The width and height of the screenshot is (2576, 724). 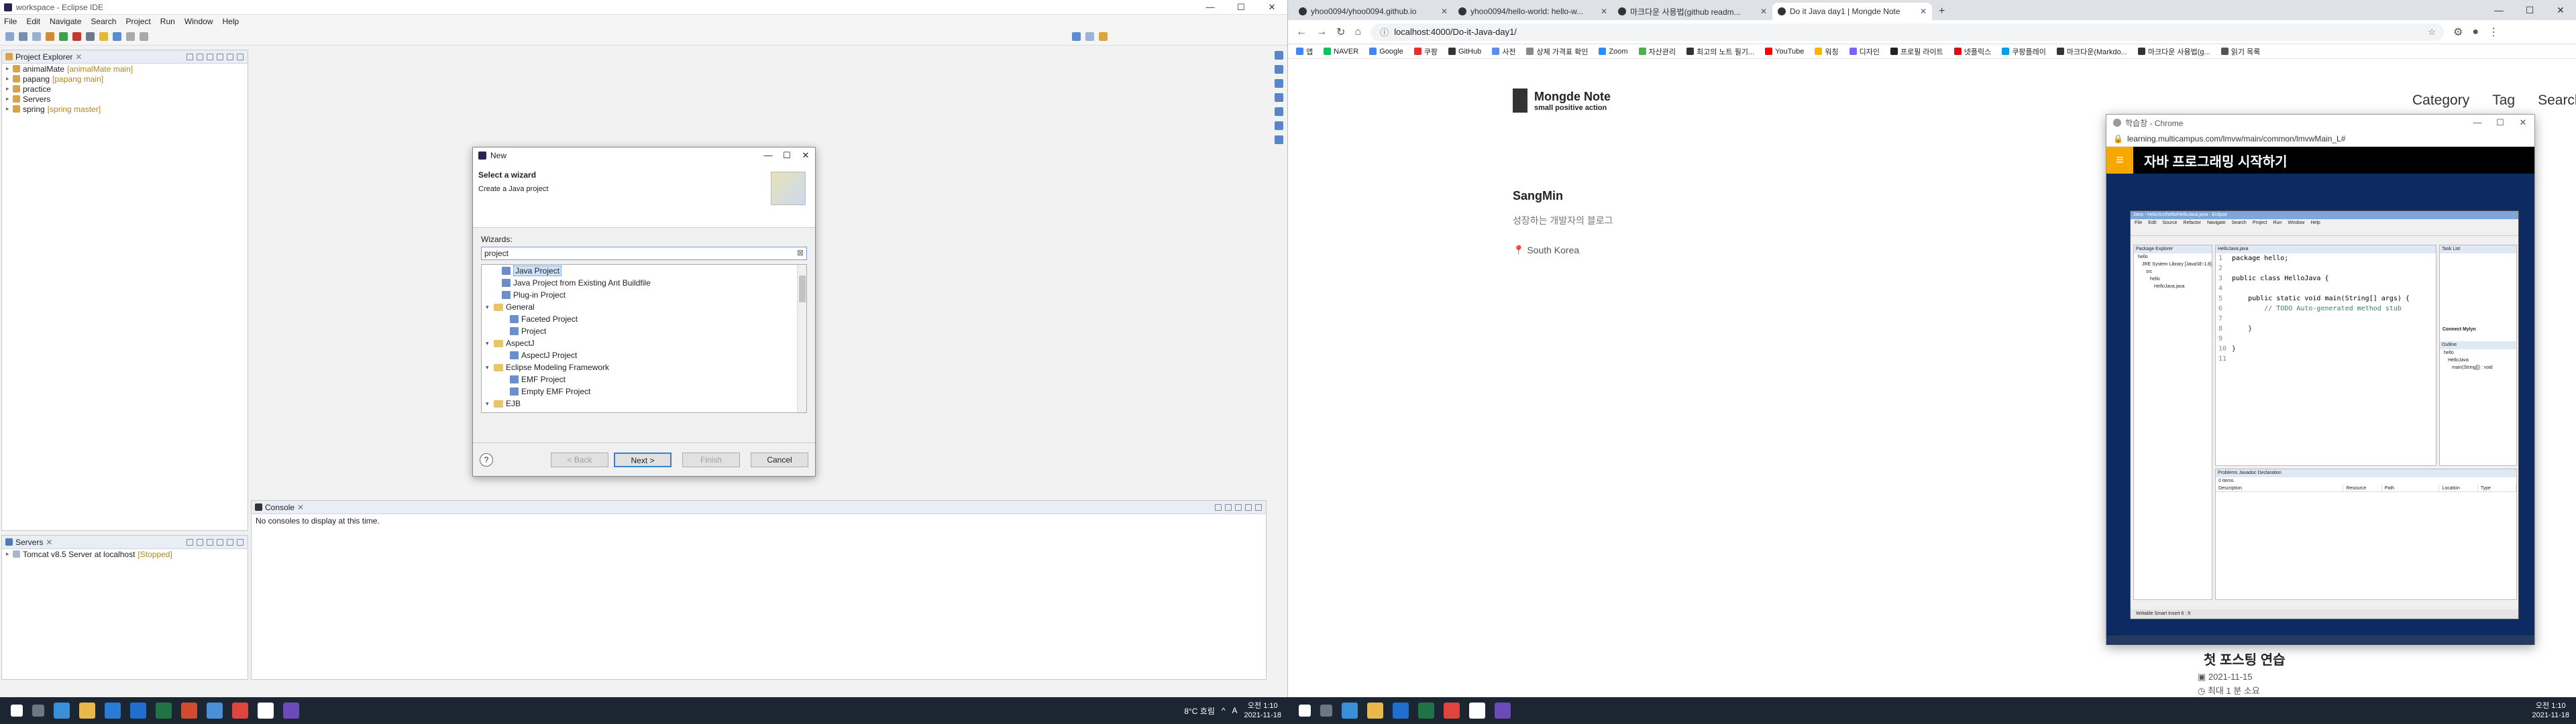 I want to click on save-icon, so click(x=23, y=36).